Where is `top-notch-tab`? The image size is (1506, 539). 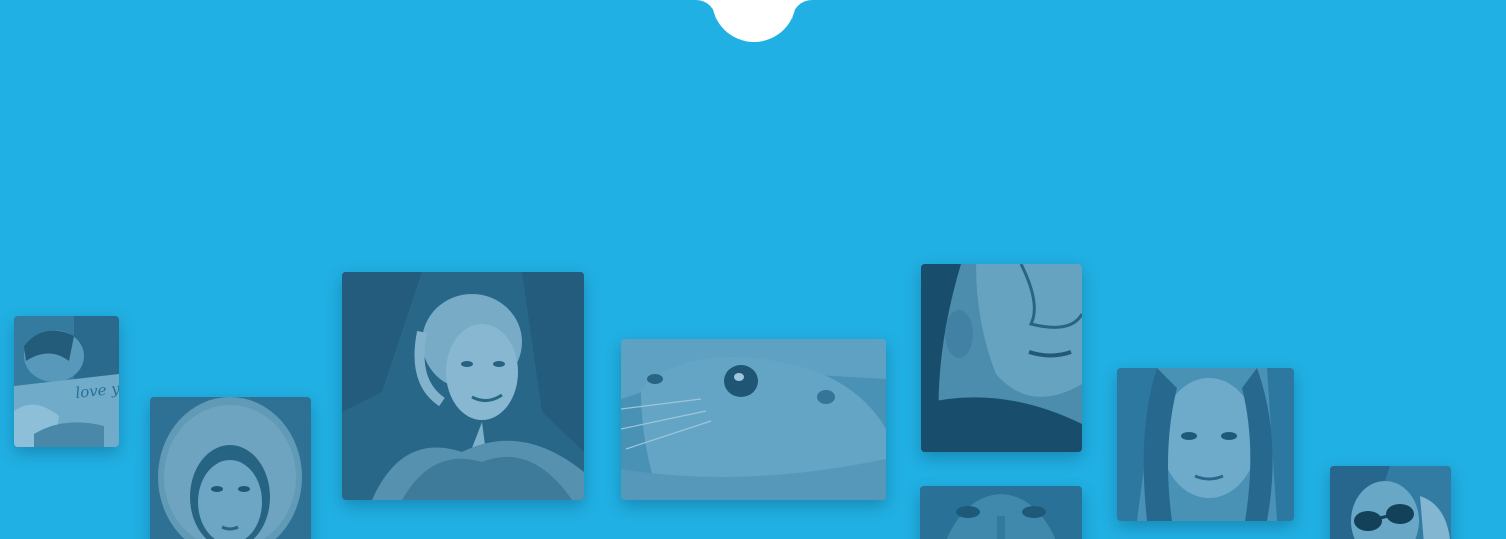 top-notch-tab is located at coordinates (754, 21).